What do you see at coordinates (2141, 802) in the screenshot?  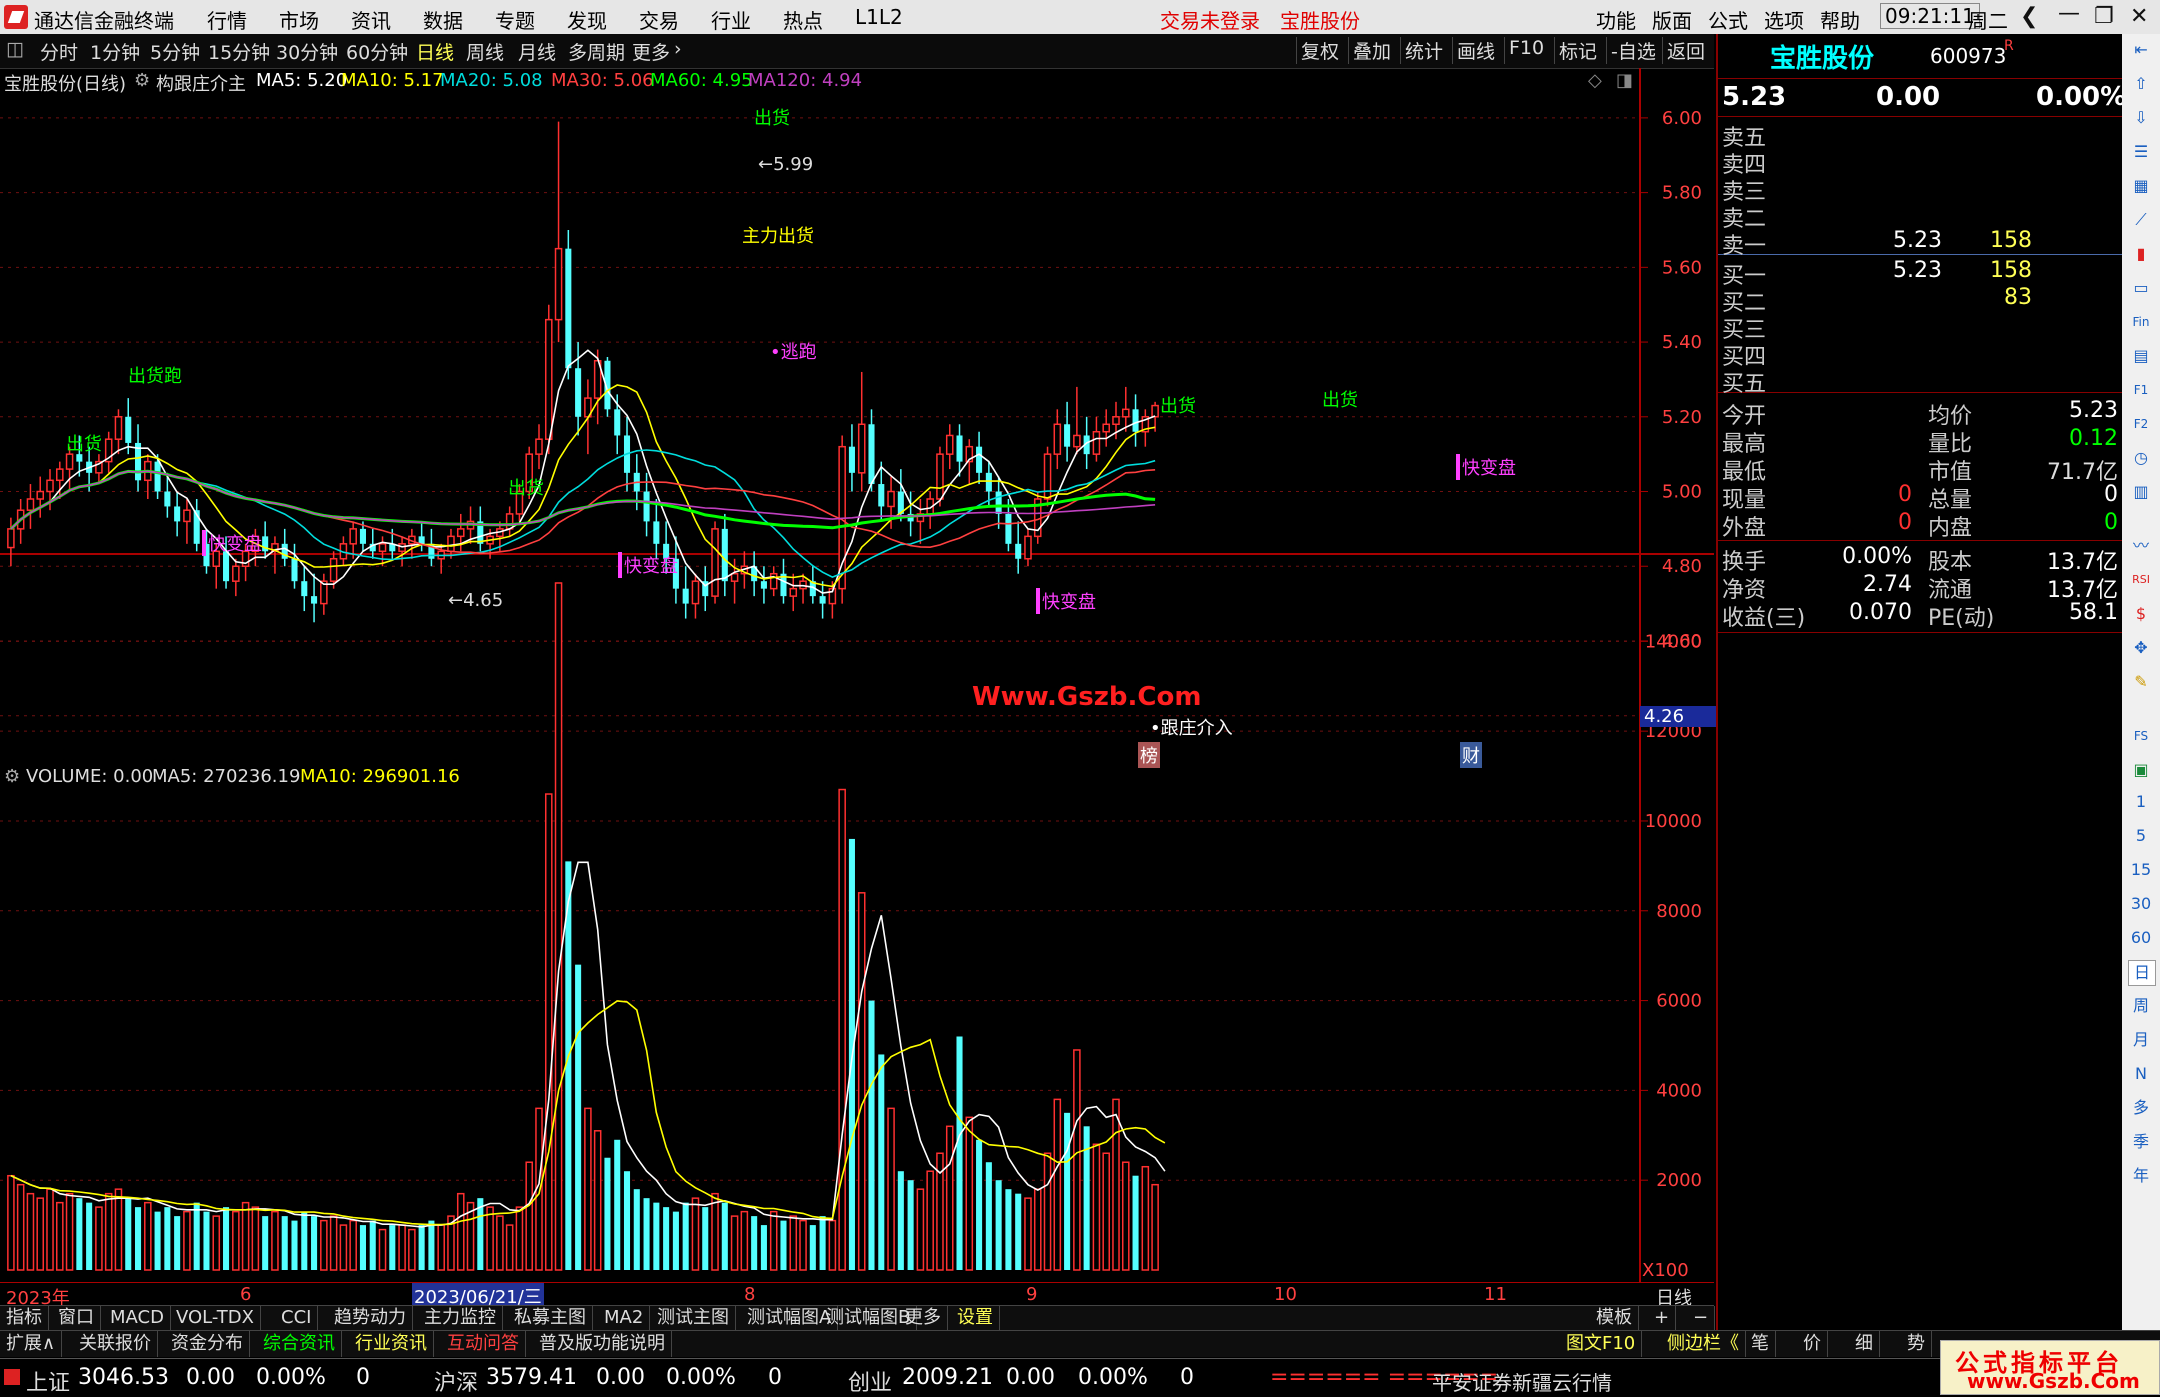 I see `sidebar-period-1: 1` at bounding box center [2141, 802].